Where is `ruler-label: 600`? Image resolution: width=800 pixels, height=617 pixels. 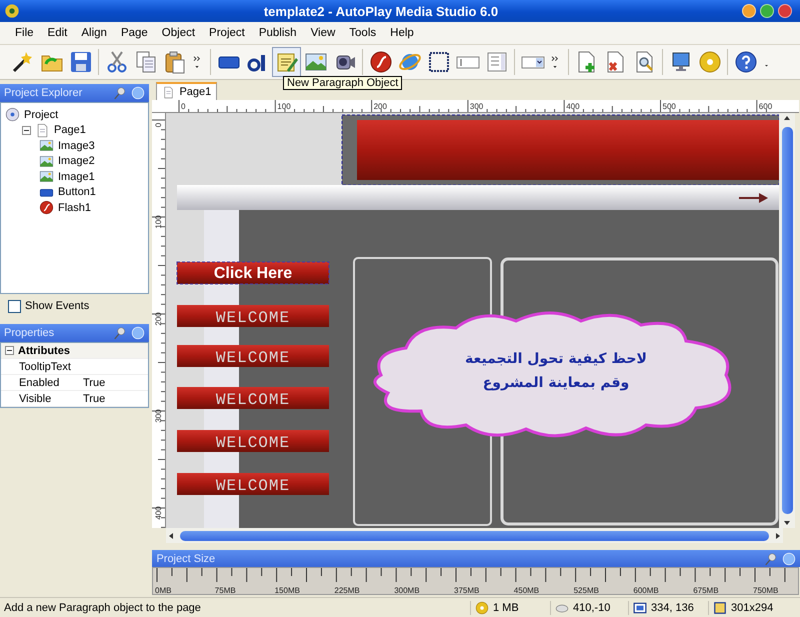 ruler-label: 600 is located at coordinates (766, 106).